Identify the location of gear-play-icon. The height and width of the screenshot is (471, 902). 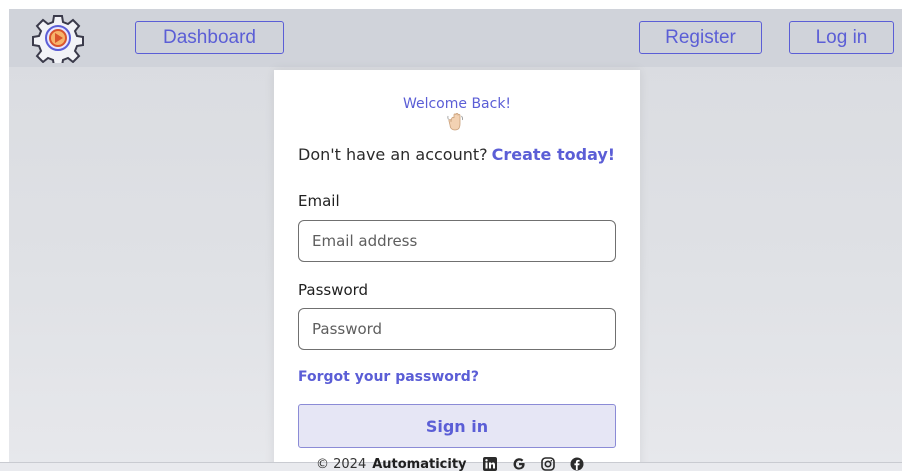
(58, 40).